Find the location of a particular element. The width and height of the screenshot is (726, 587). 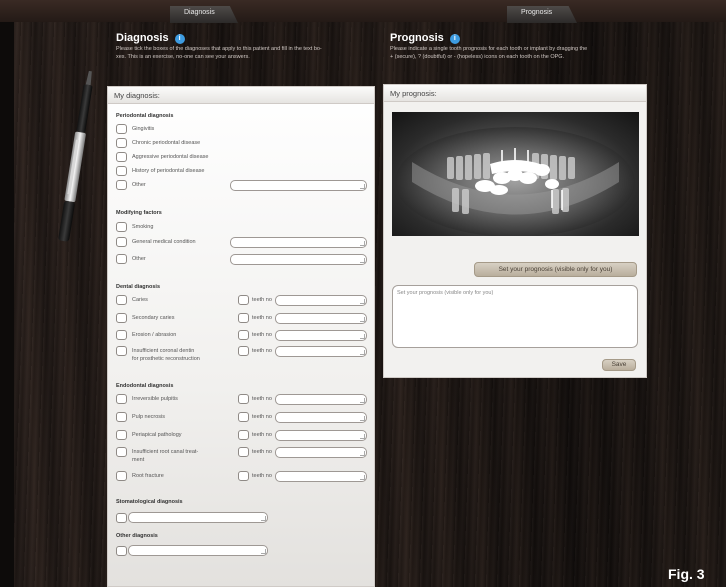

figure-label: Fig. 3 is located at coordinates (686, 574).